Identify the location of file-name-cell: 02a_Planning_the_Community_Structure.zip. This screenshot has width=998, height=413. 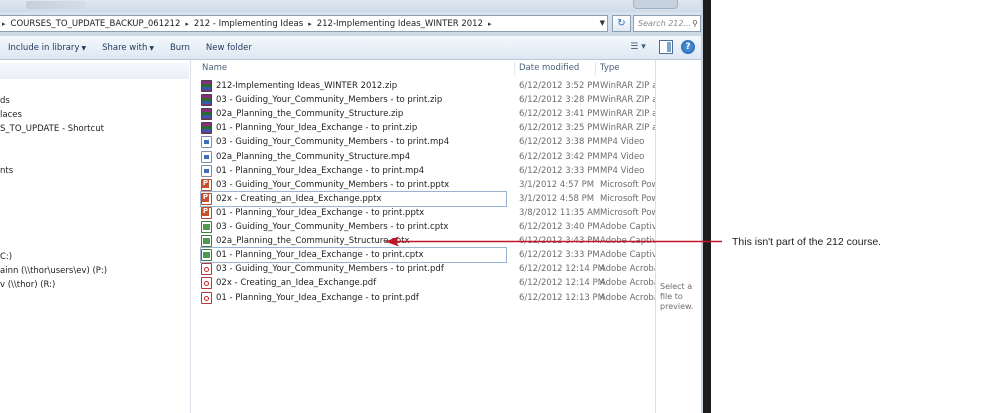
(353, 114).